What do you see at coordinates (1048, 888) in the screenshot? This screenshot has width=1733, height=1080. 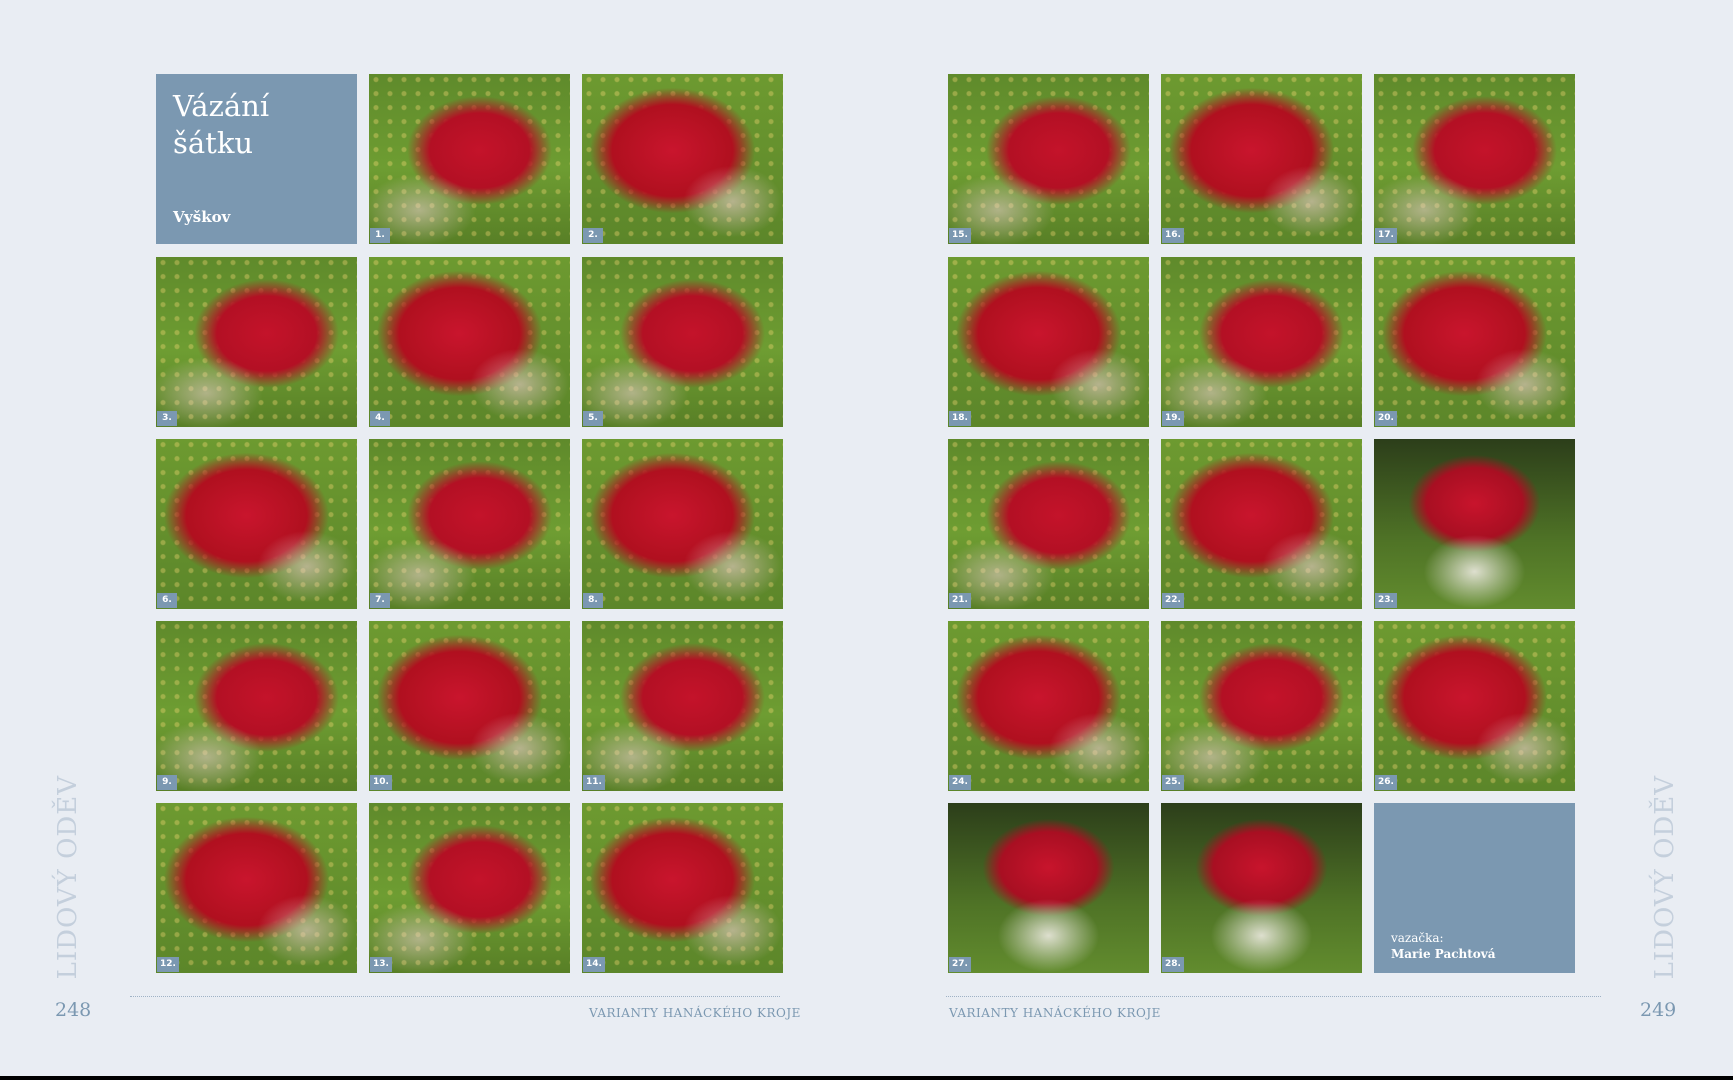 I see `step-photo-27: 27.` at bounding box center [1048, 888].